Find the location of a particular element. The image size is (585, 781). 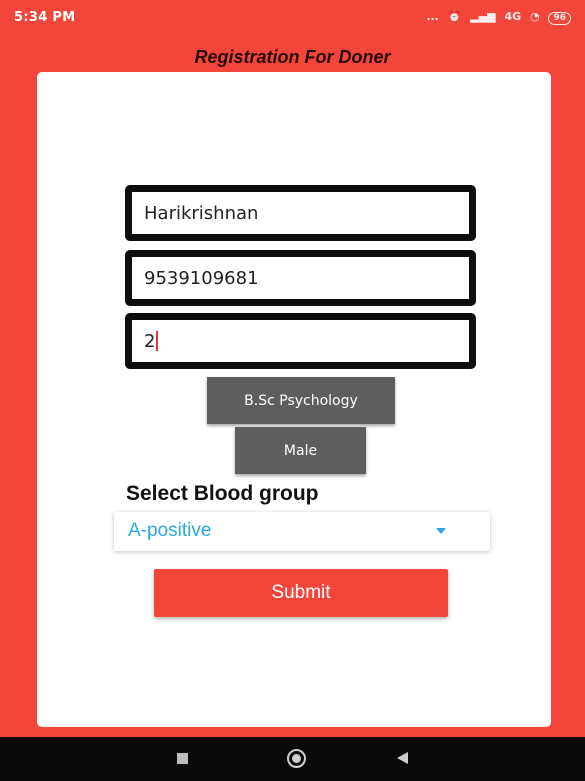

age-field: 2 is located at coordinates (300, 341).